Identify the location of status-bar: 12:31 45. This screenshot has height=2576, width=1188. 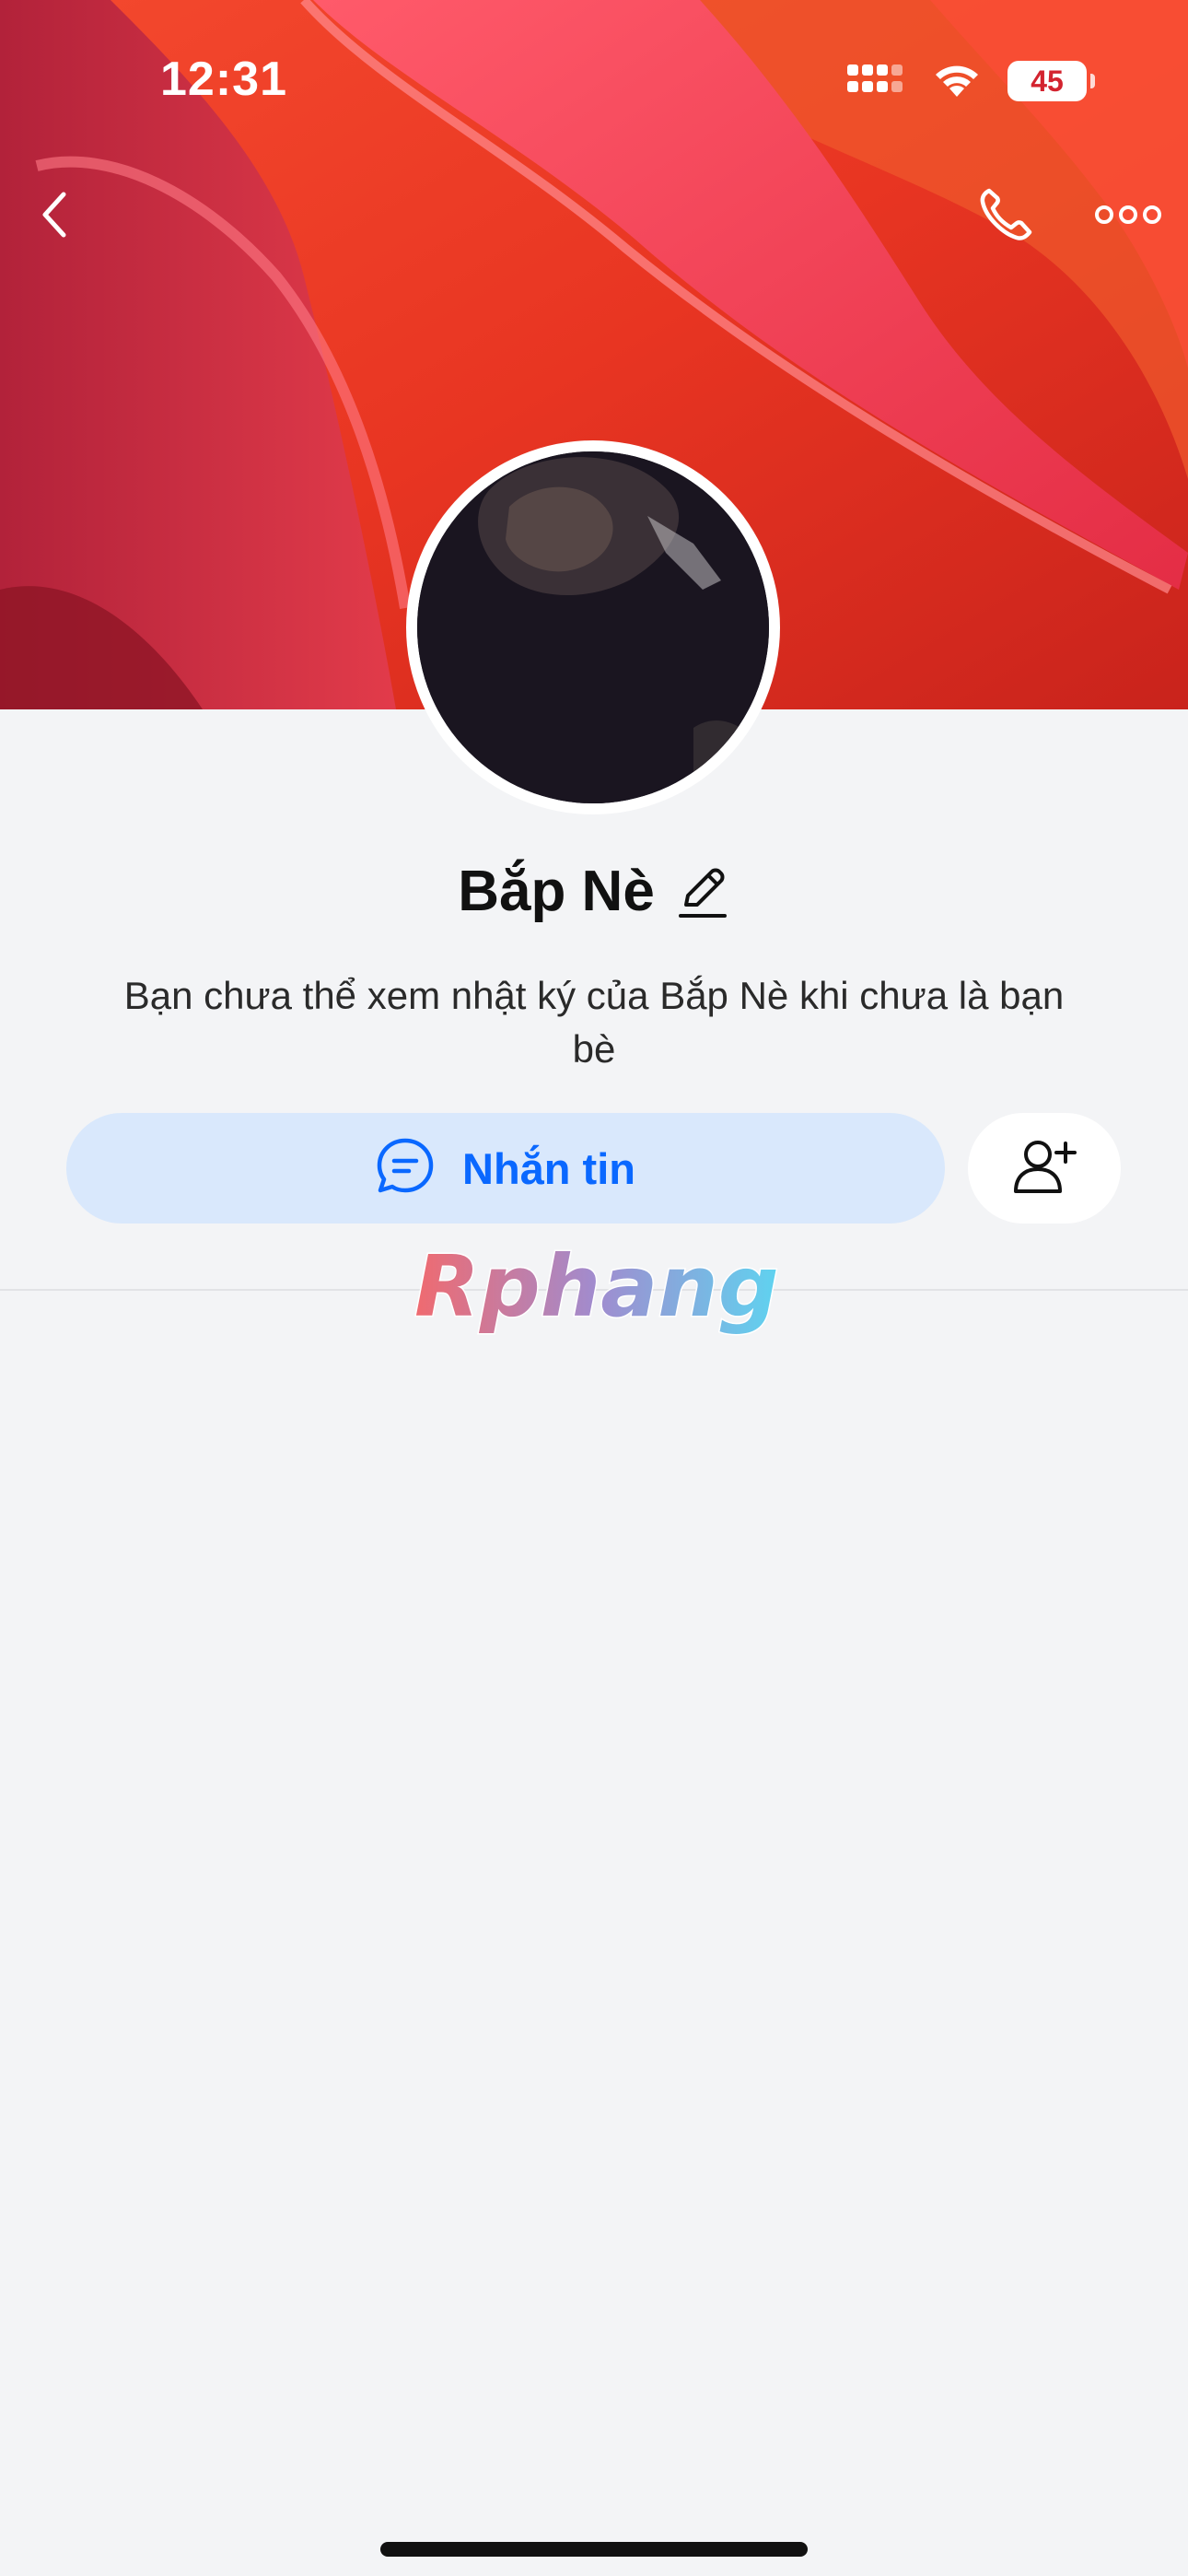
(594, 78).